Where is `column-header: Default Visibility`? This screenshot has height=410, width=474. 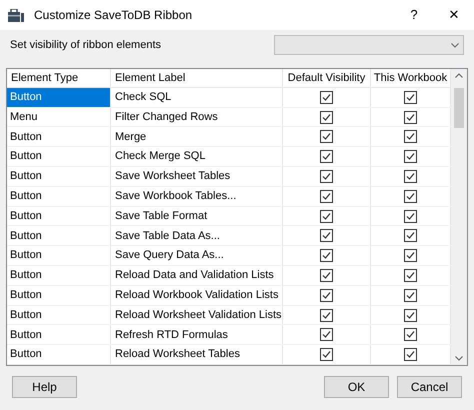
column-header: Default Visibility is located at coordinates (327, 78).